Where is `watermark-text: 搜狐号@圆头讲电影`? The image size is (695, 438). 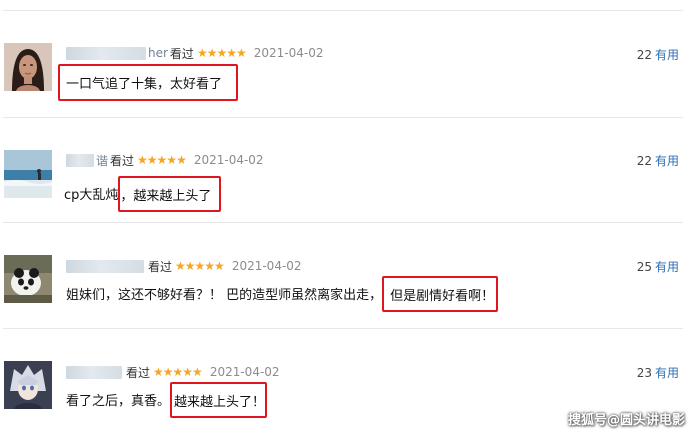
watermark-text: 搜狐号@圆头讲电影 is located at coordinates (626, 420).